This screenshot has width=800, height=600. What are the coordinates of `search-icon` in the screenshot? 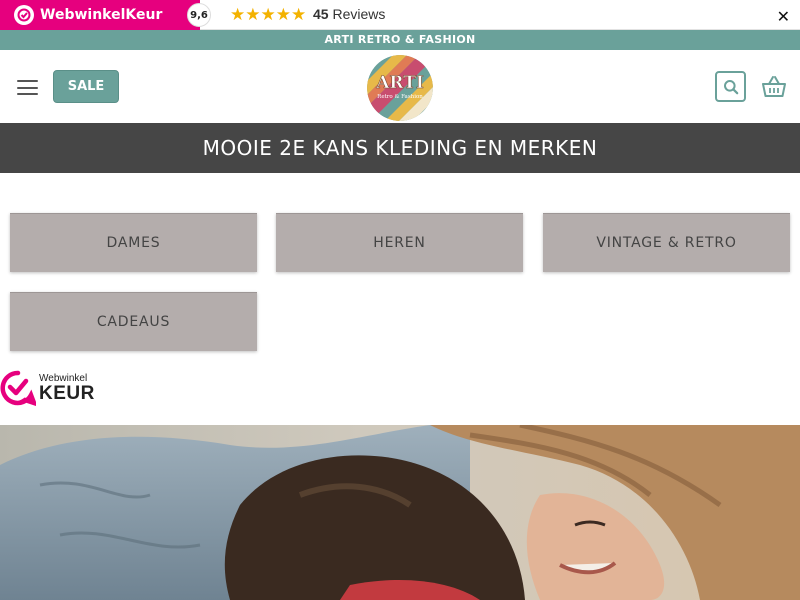 It's located at (730, 86).